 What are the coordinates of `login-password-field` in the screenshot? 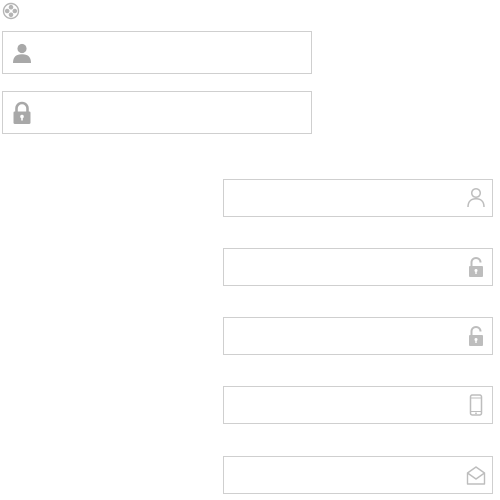 It's located at (157, 112).